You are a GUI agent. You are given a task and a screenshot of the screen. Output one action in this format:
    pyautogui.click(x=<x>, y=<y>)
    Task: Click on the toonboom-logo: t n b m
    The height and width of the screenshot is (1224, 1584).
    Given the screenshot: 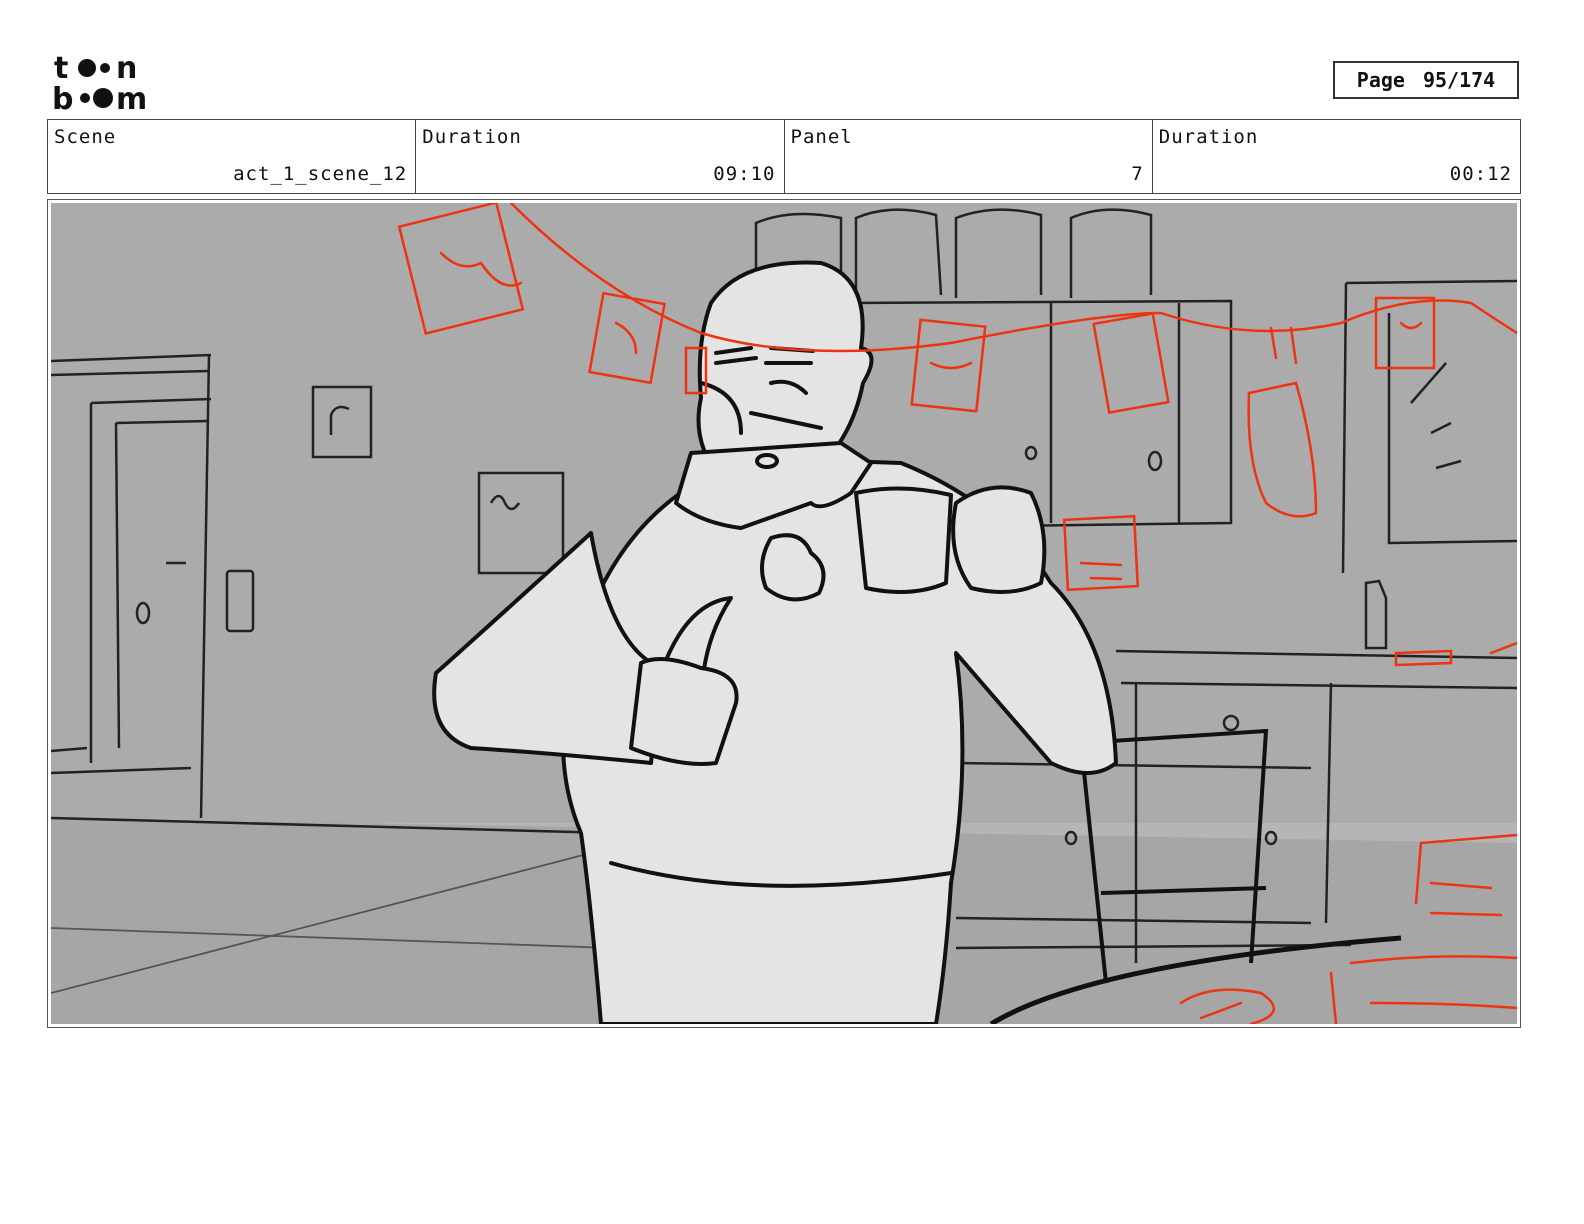 What is the action you would take?
    pyautogui.click(x=99, y=83)
    